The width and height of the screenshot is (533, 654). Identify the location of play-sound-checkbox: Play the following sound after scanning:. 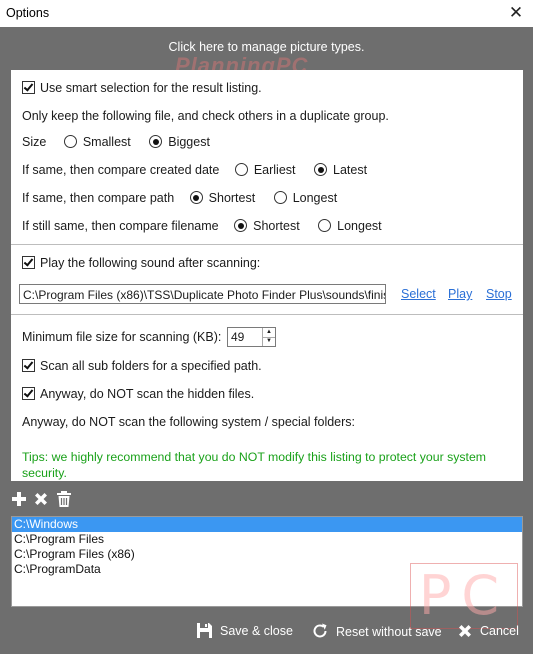
(141, 263).